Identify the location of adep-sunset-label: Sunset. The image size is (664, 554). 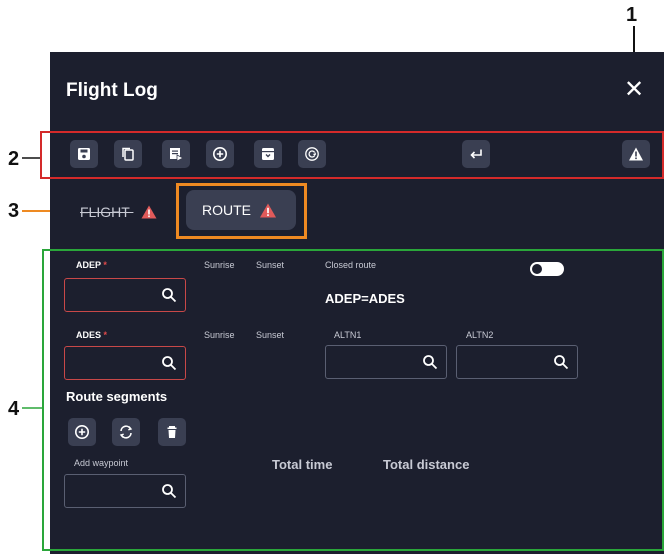
(270, 265).